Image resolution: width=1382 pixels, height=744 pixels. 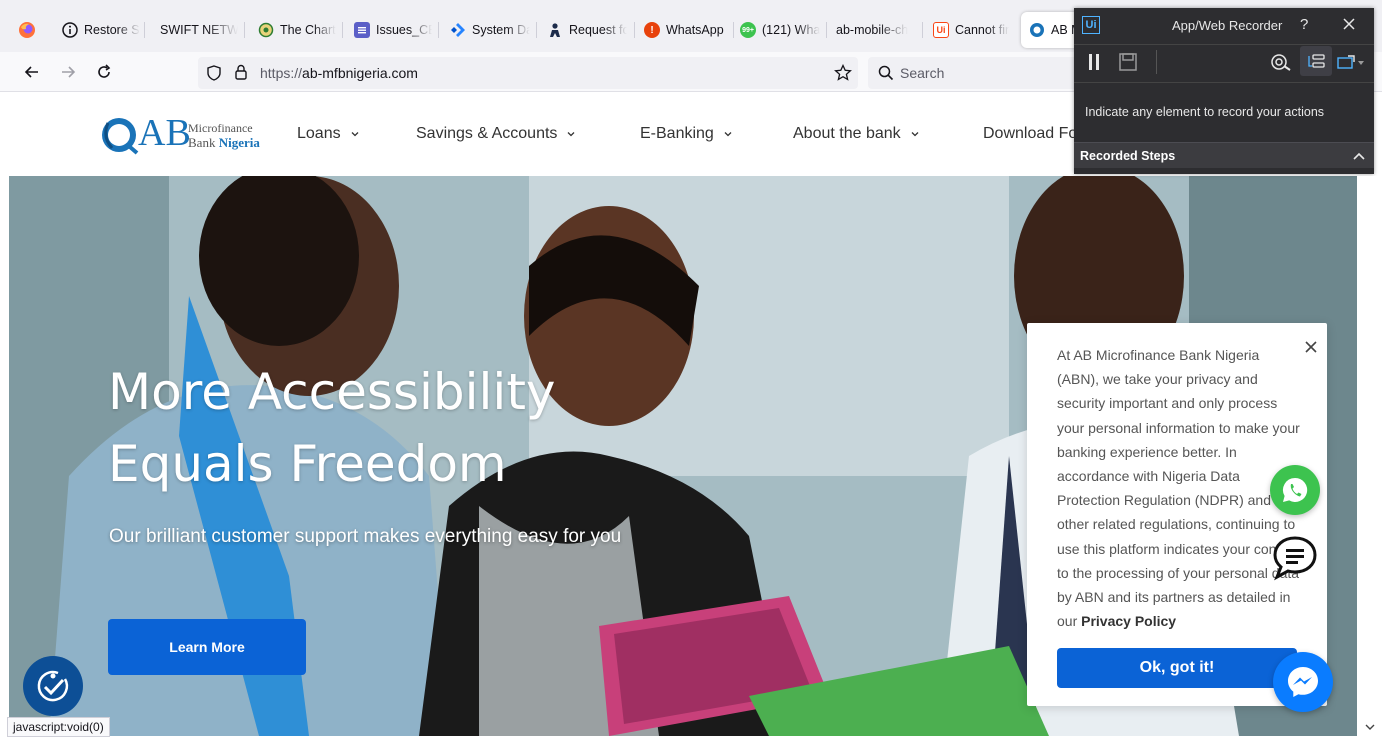 What do you see at coordinates (239, 142) in the screenshot?
I see `logo-line2-nigeria: Nigeria` at bounding box center [239, 142].